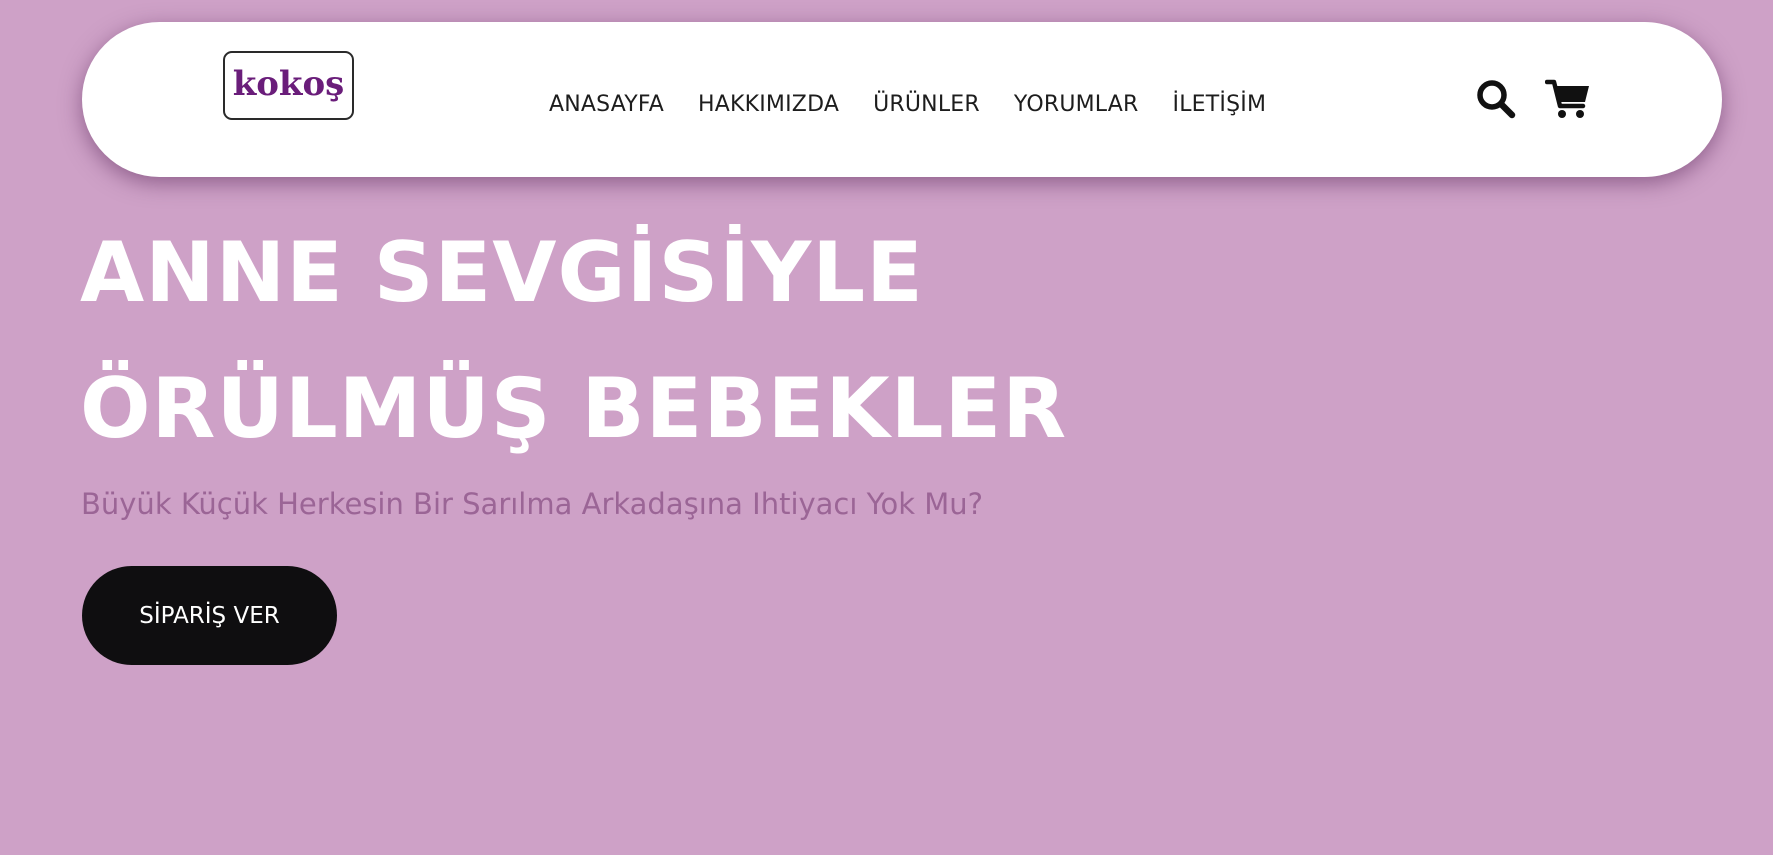 The image size is (1773, 855). I want to click on search-icon, so click(1496, 99).